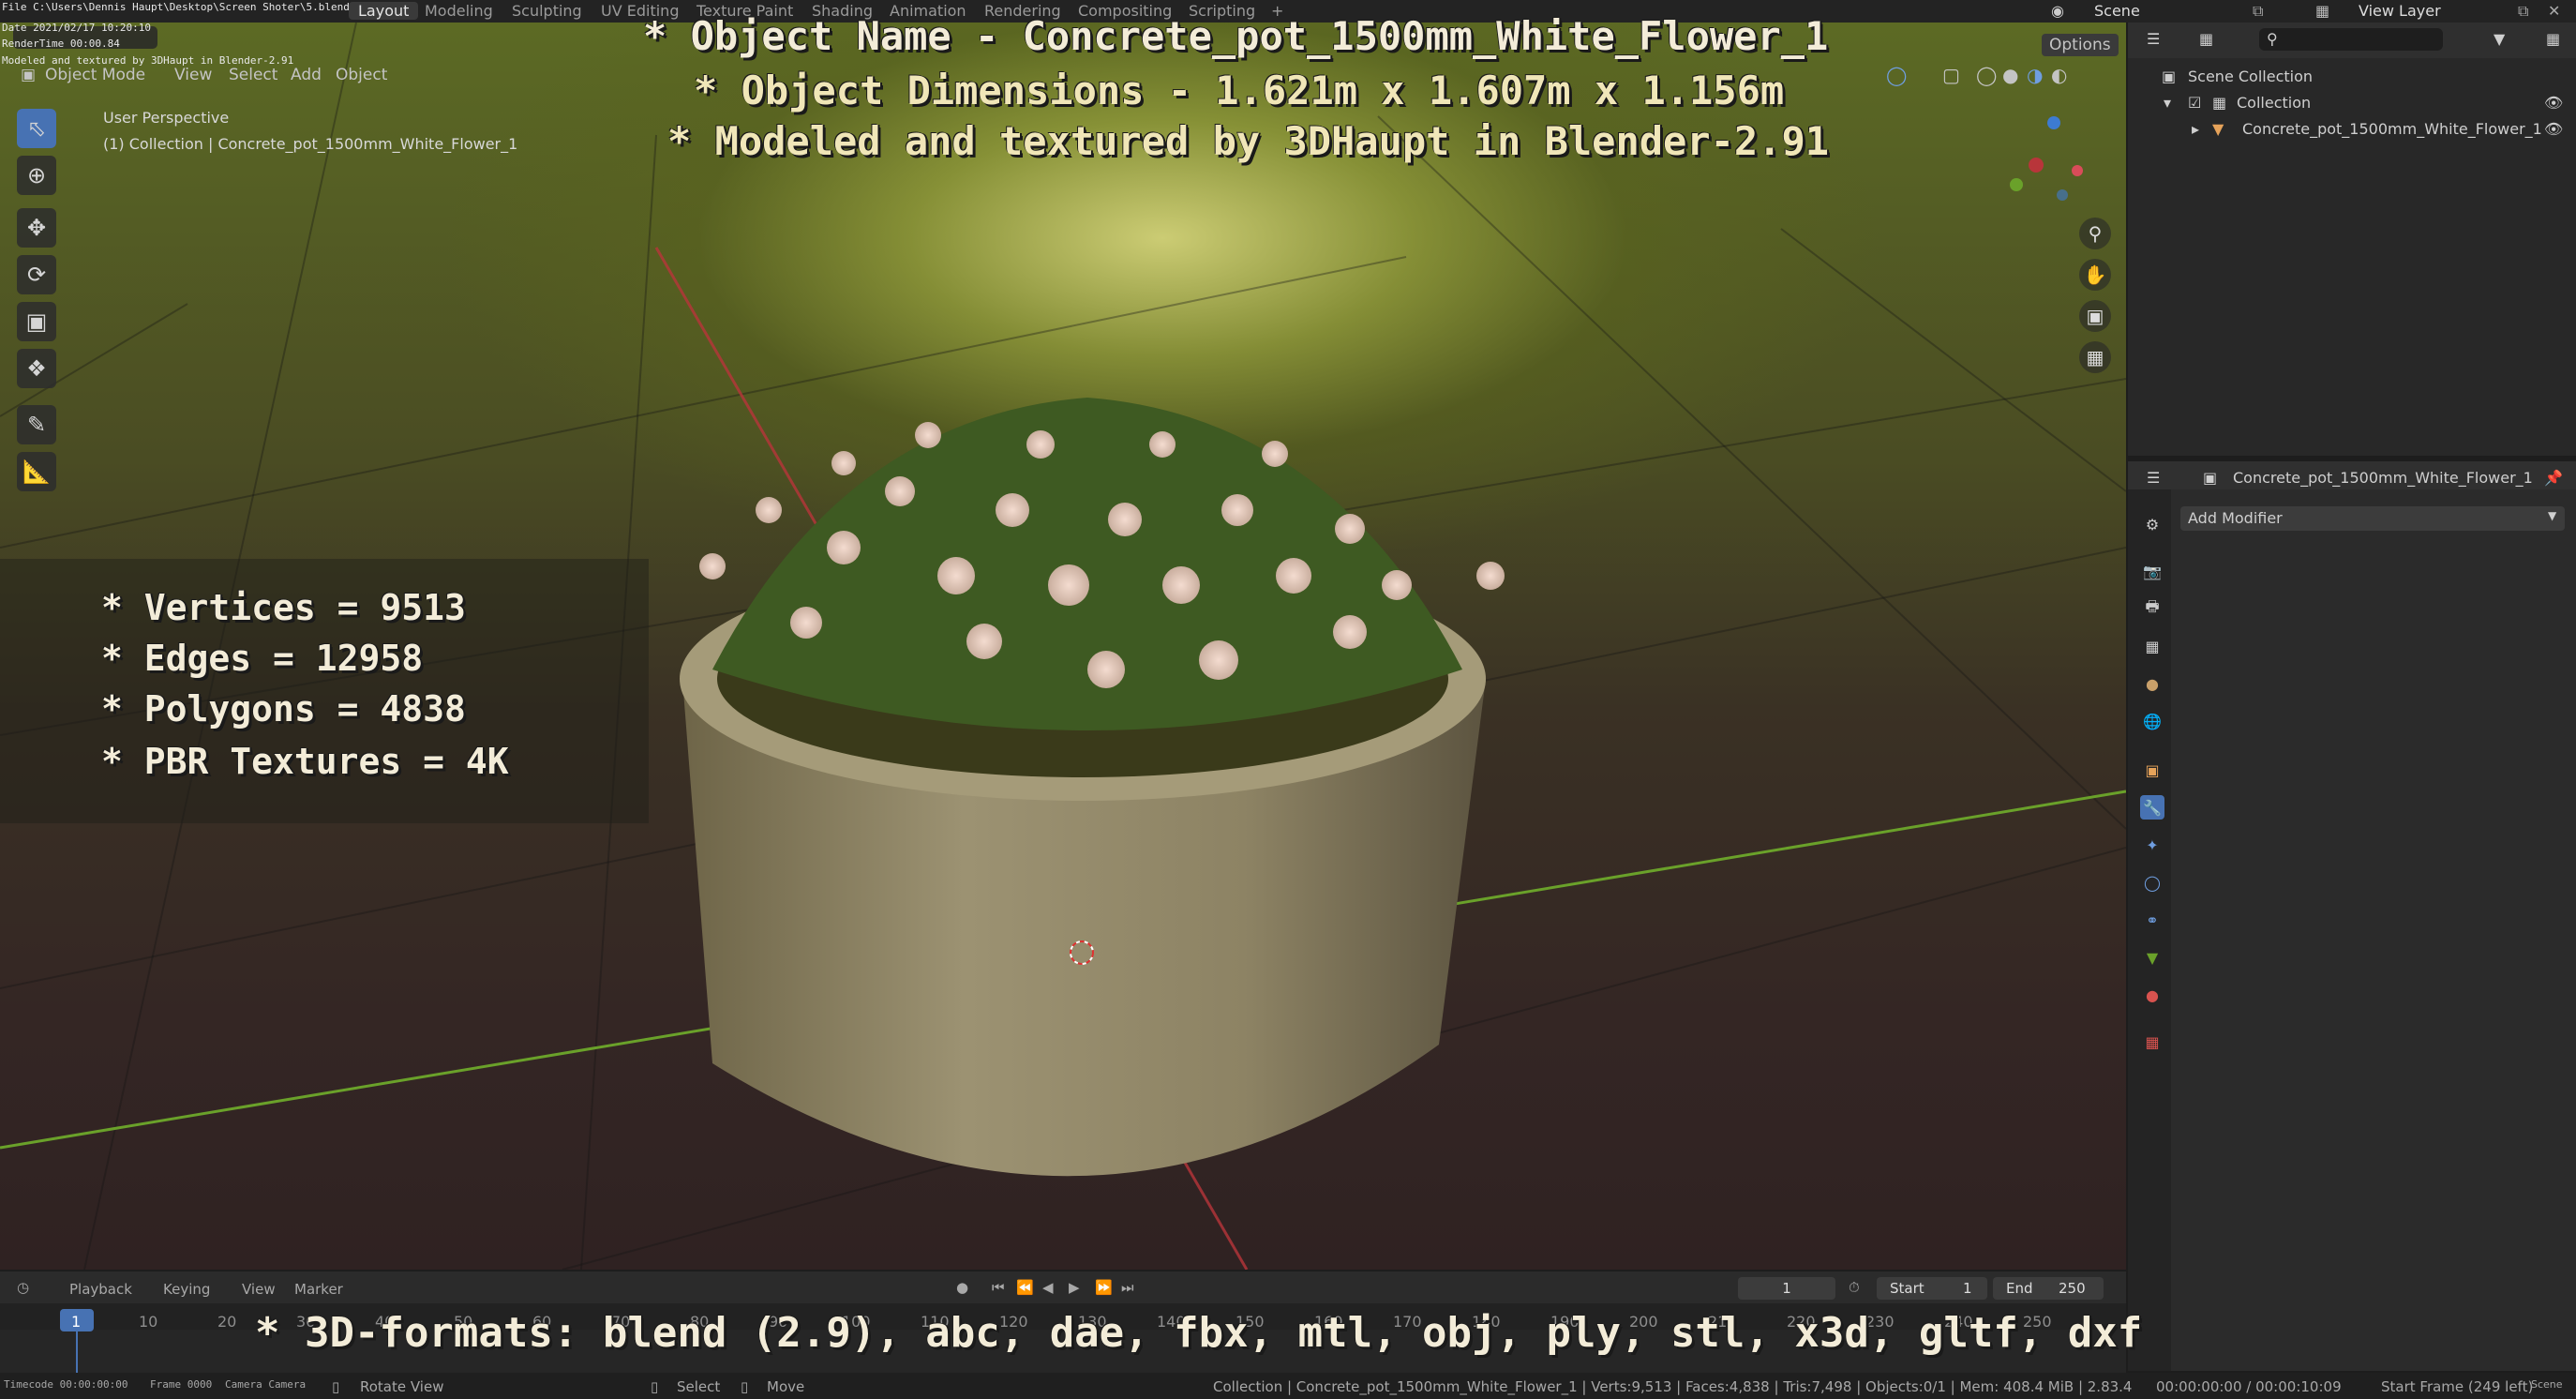 Image resolution: width=2576 pixels, height=1399 pixels. What do you see at coordinates (149, 1322) in the screenshot?
I see `ruler-tick: 10` at bounding box center [149, 1322].